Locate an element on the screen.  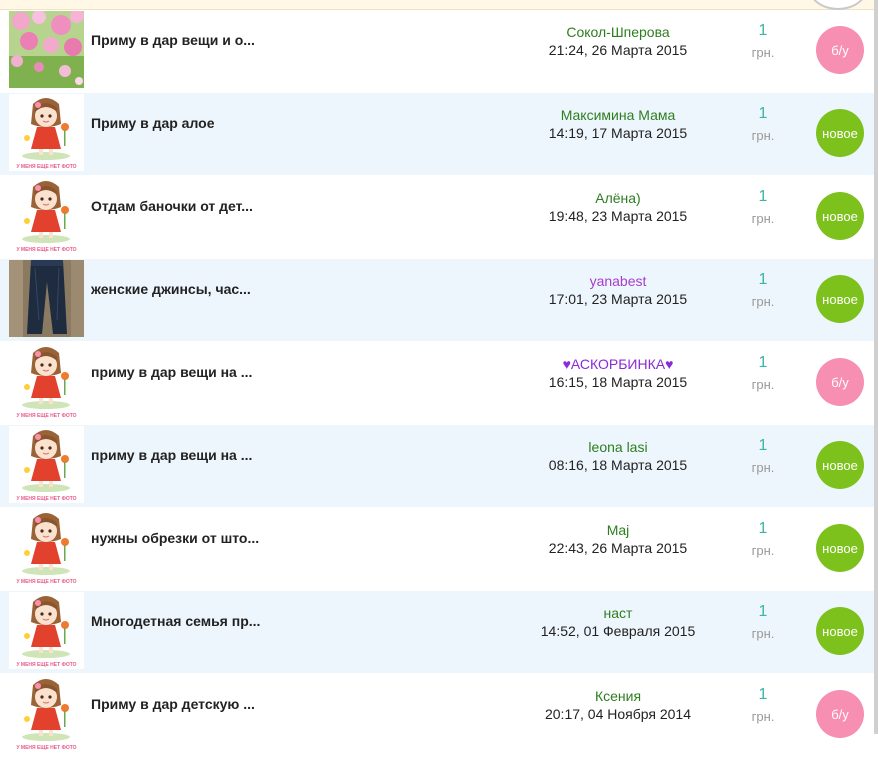
ad-date: 20:17, 04 Ноября 2014 is located at coordinates (617, 714).